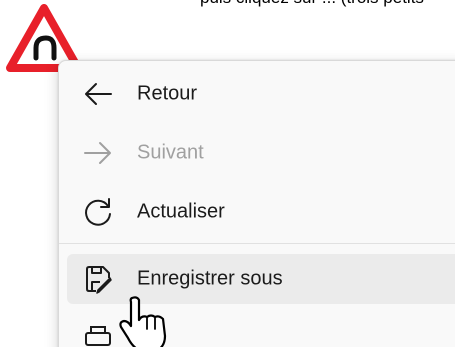 The height and width of the screenshot is (347, 455). What do you see at coordinates (261, 212) in the screenshot?
I see `menu-item-actualiser: Actualiser` at bounding box center [261, 212].